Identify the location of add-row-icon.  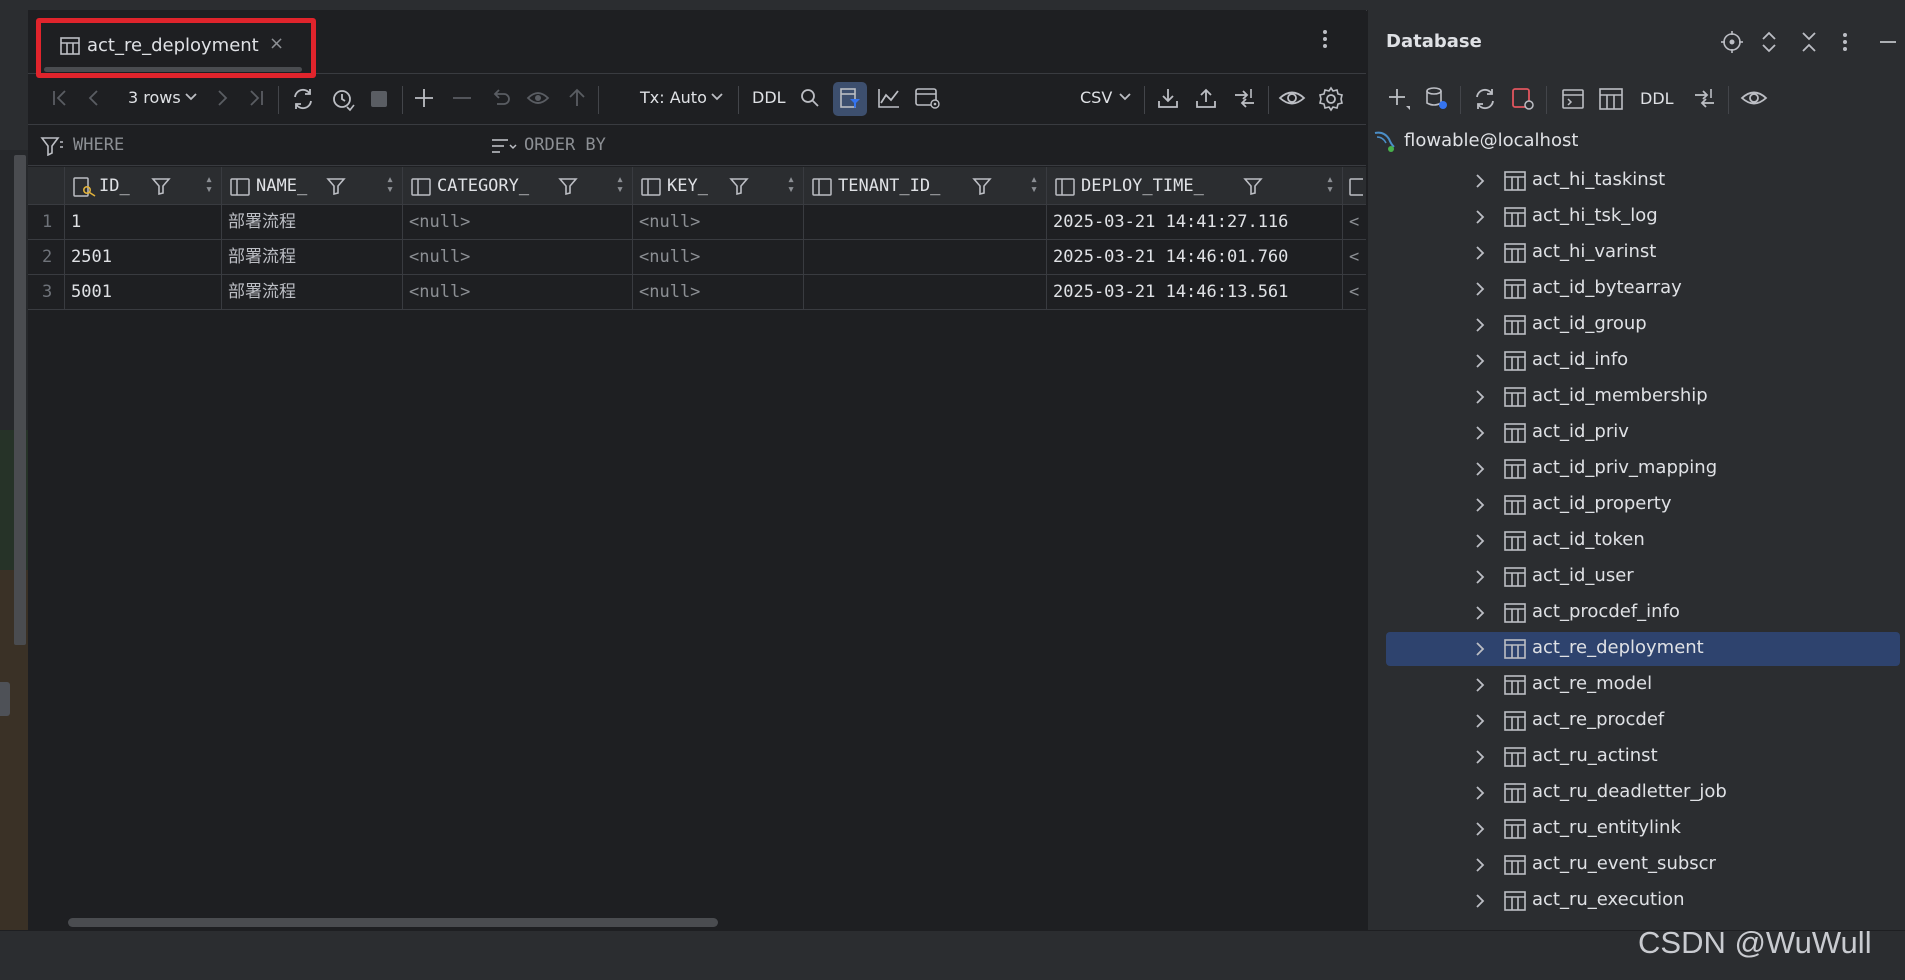
(424, 98).